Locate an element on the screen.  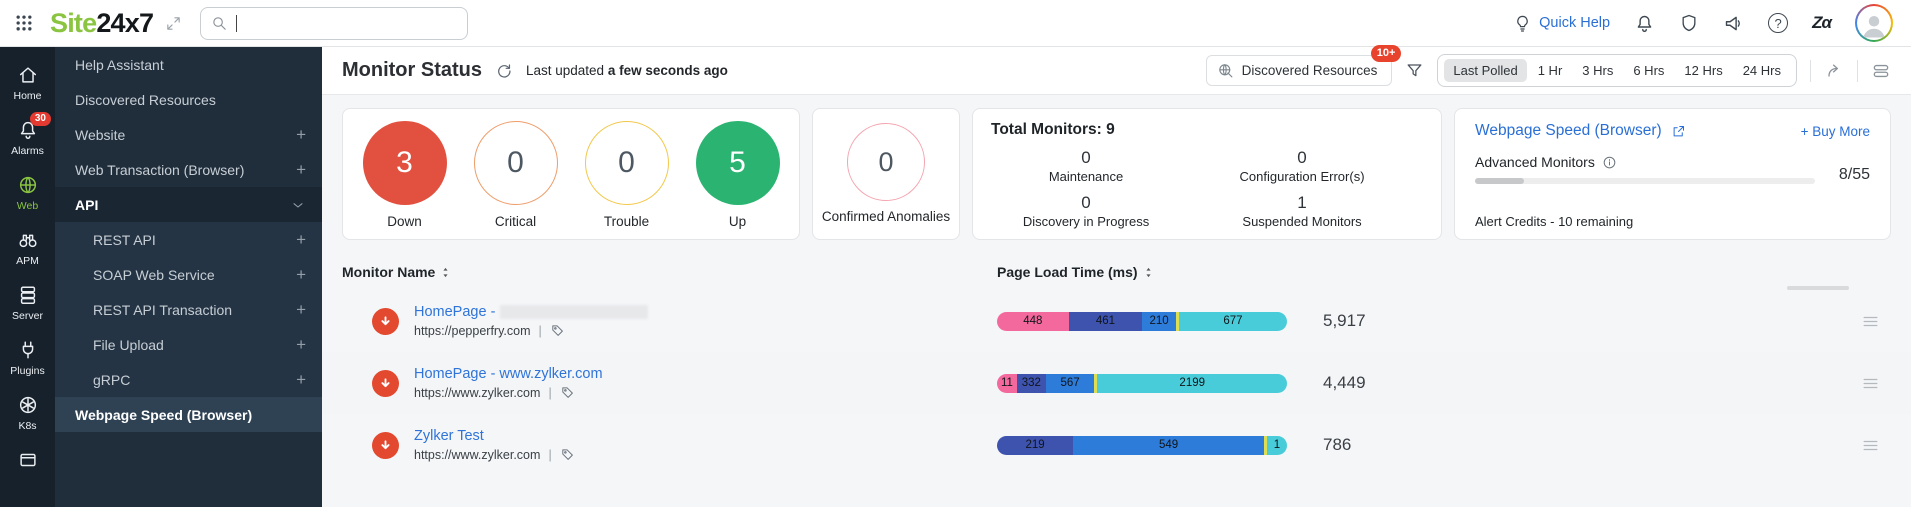
quick-help-button: Quick Help is located at coordinates (1561, 23).